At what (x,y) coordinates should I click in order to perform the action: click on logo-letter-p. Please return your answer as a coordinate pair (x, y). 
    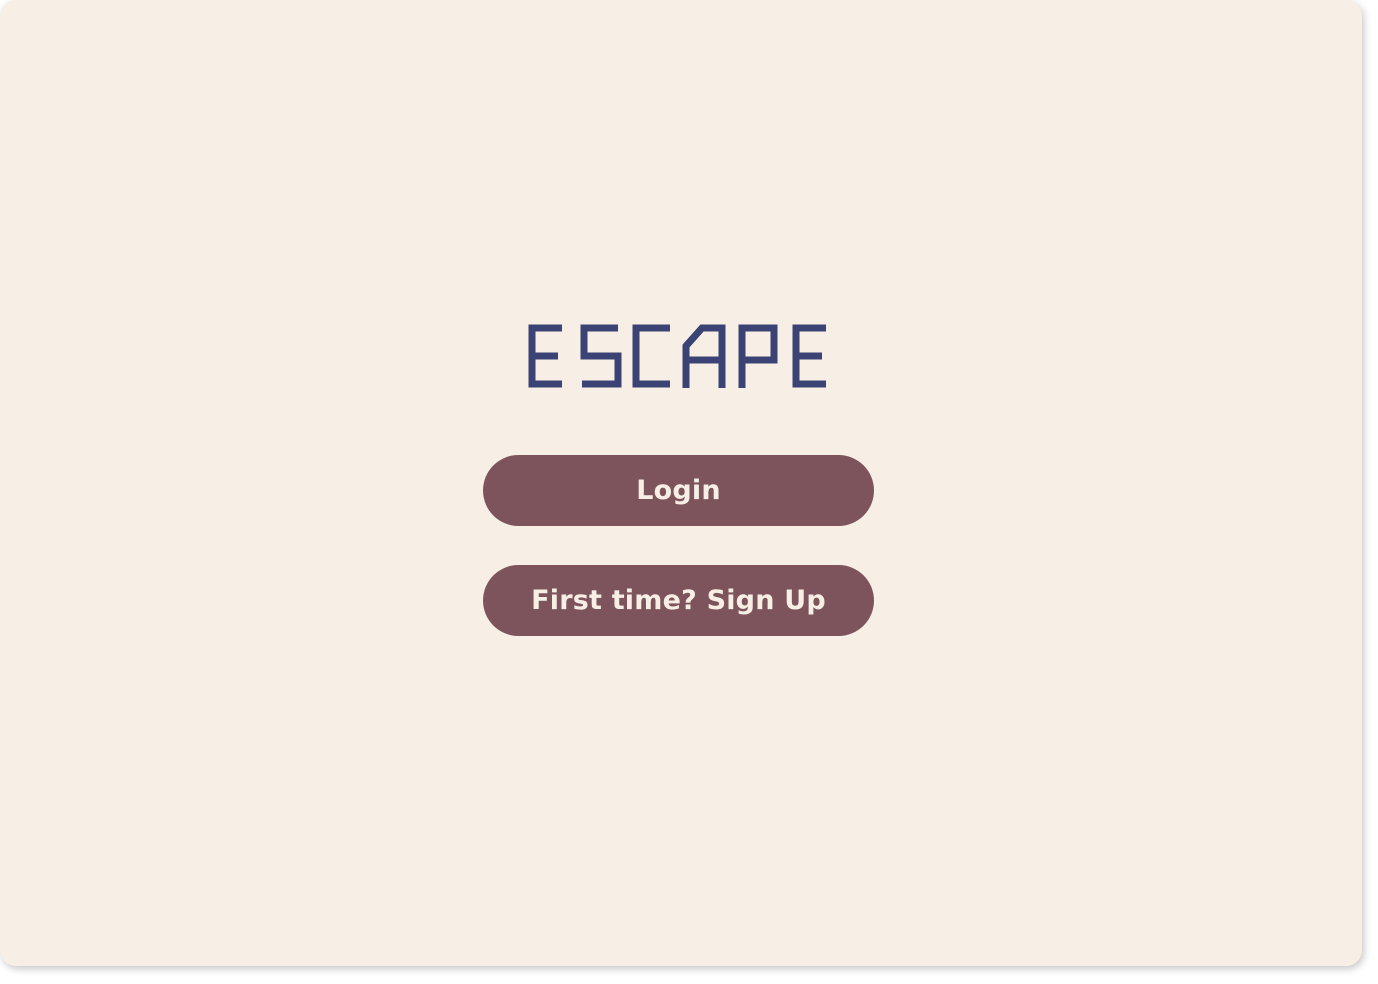
    Looking at the image, I should click on (758, 356).